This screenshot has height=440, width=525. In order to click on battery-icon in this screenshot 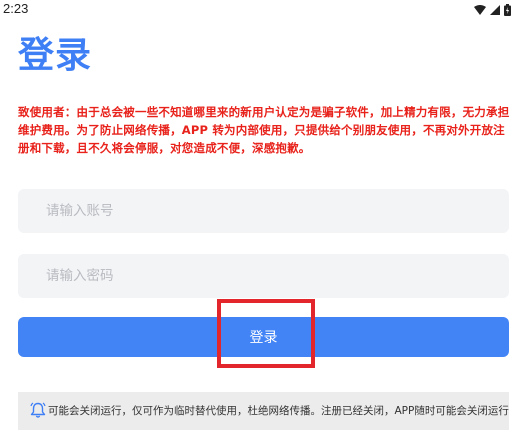, I will do `click(507, 10)`.